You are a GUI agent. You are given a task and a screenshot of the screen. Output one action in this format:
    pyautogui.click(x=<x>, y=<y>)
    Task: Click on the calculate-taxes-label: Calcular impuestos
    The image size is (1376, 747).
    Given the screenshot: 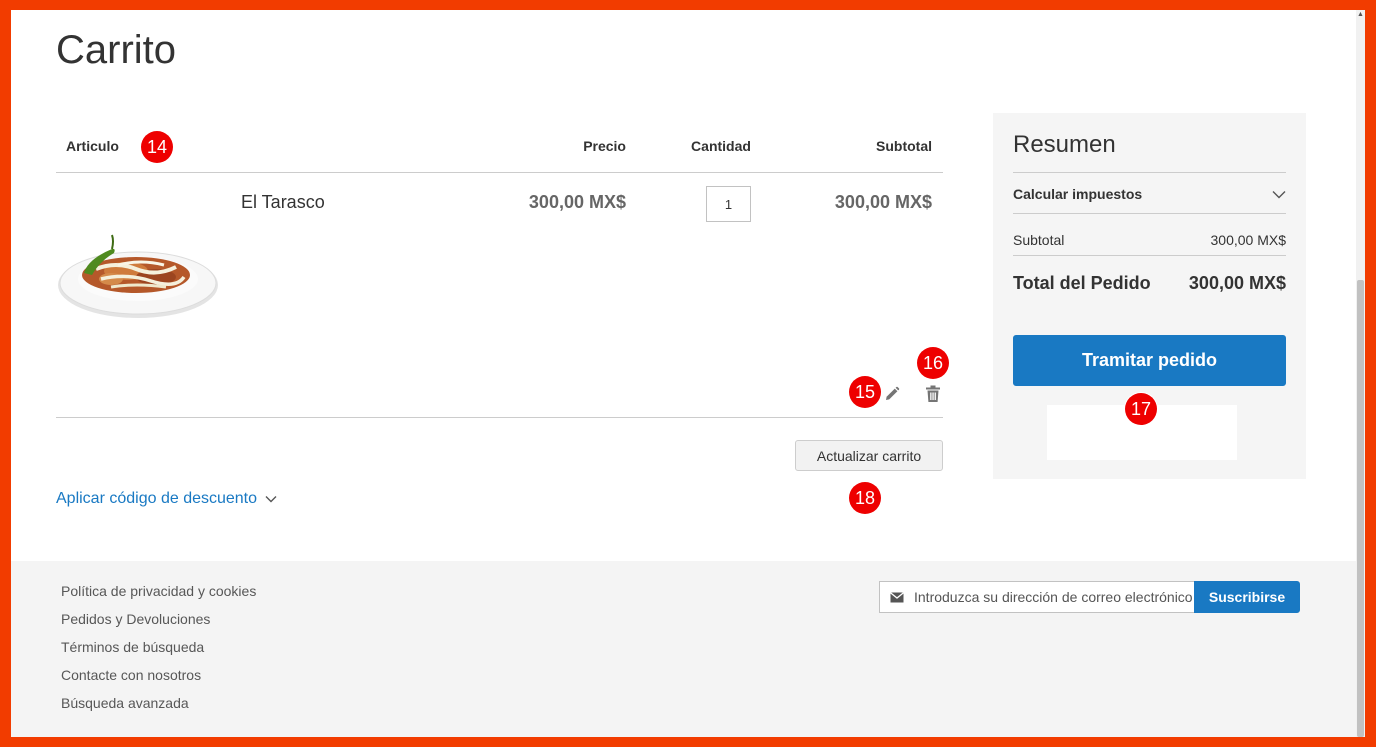 What is the action you would take?
    pyautogui.click(x=1078, y=194)
    